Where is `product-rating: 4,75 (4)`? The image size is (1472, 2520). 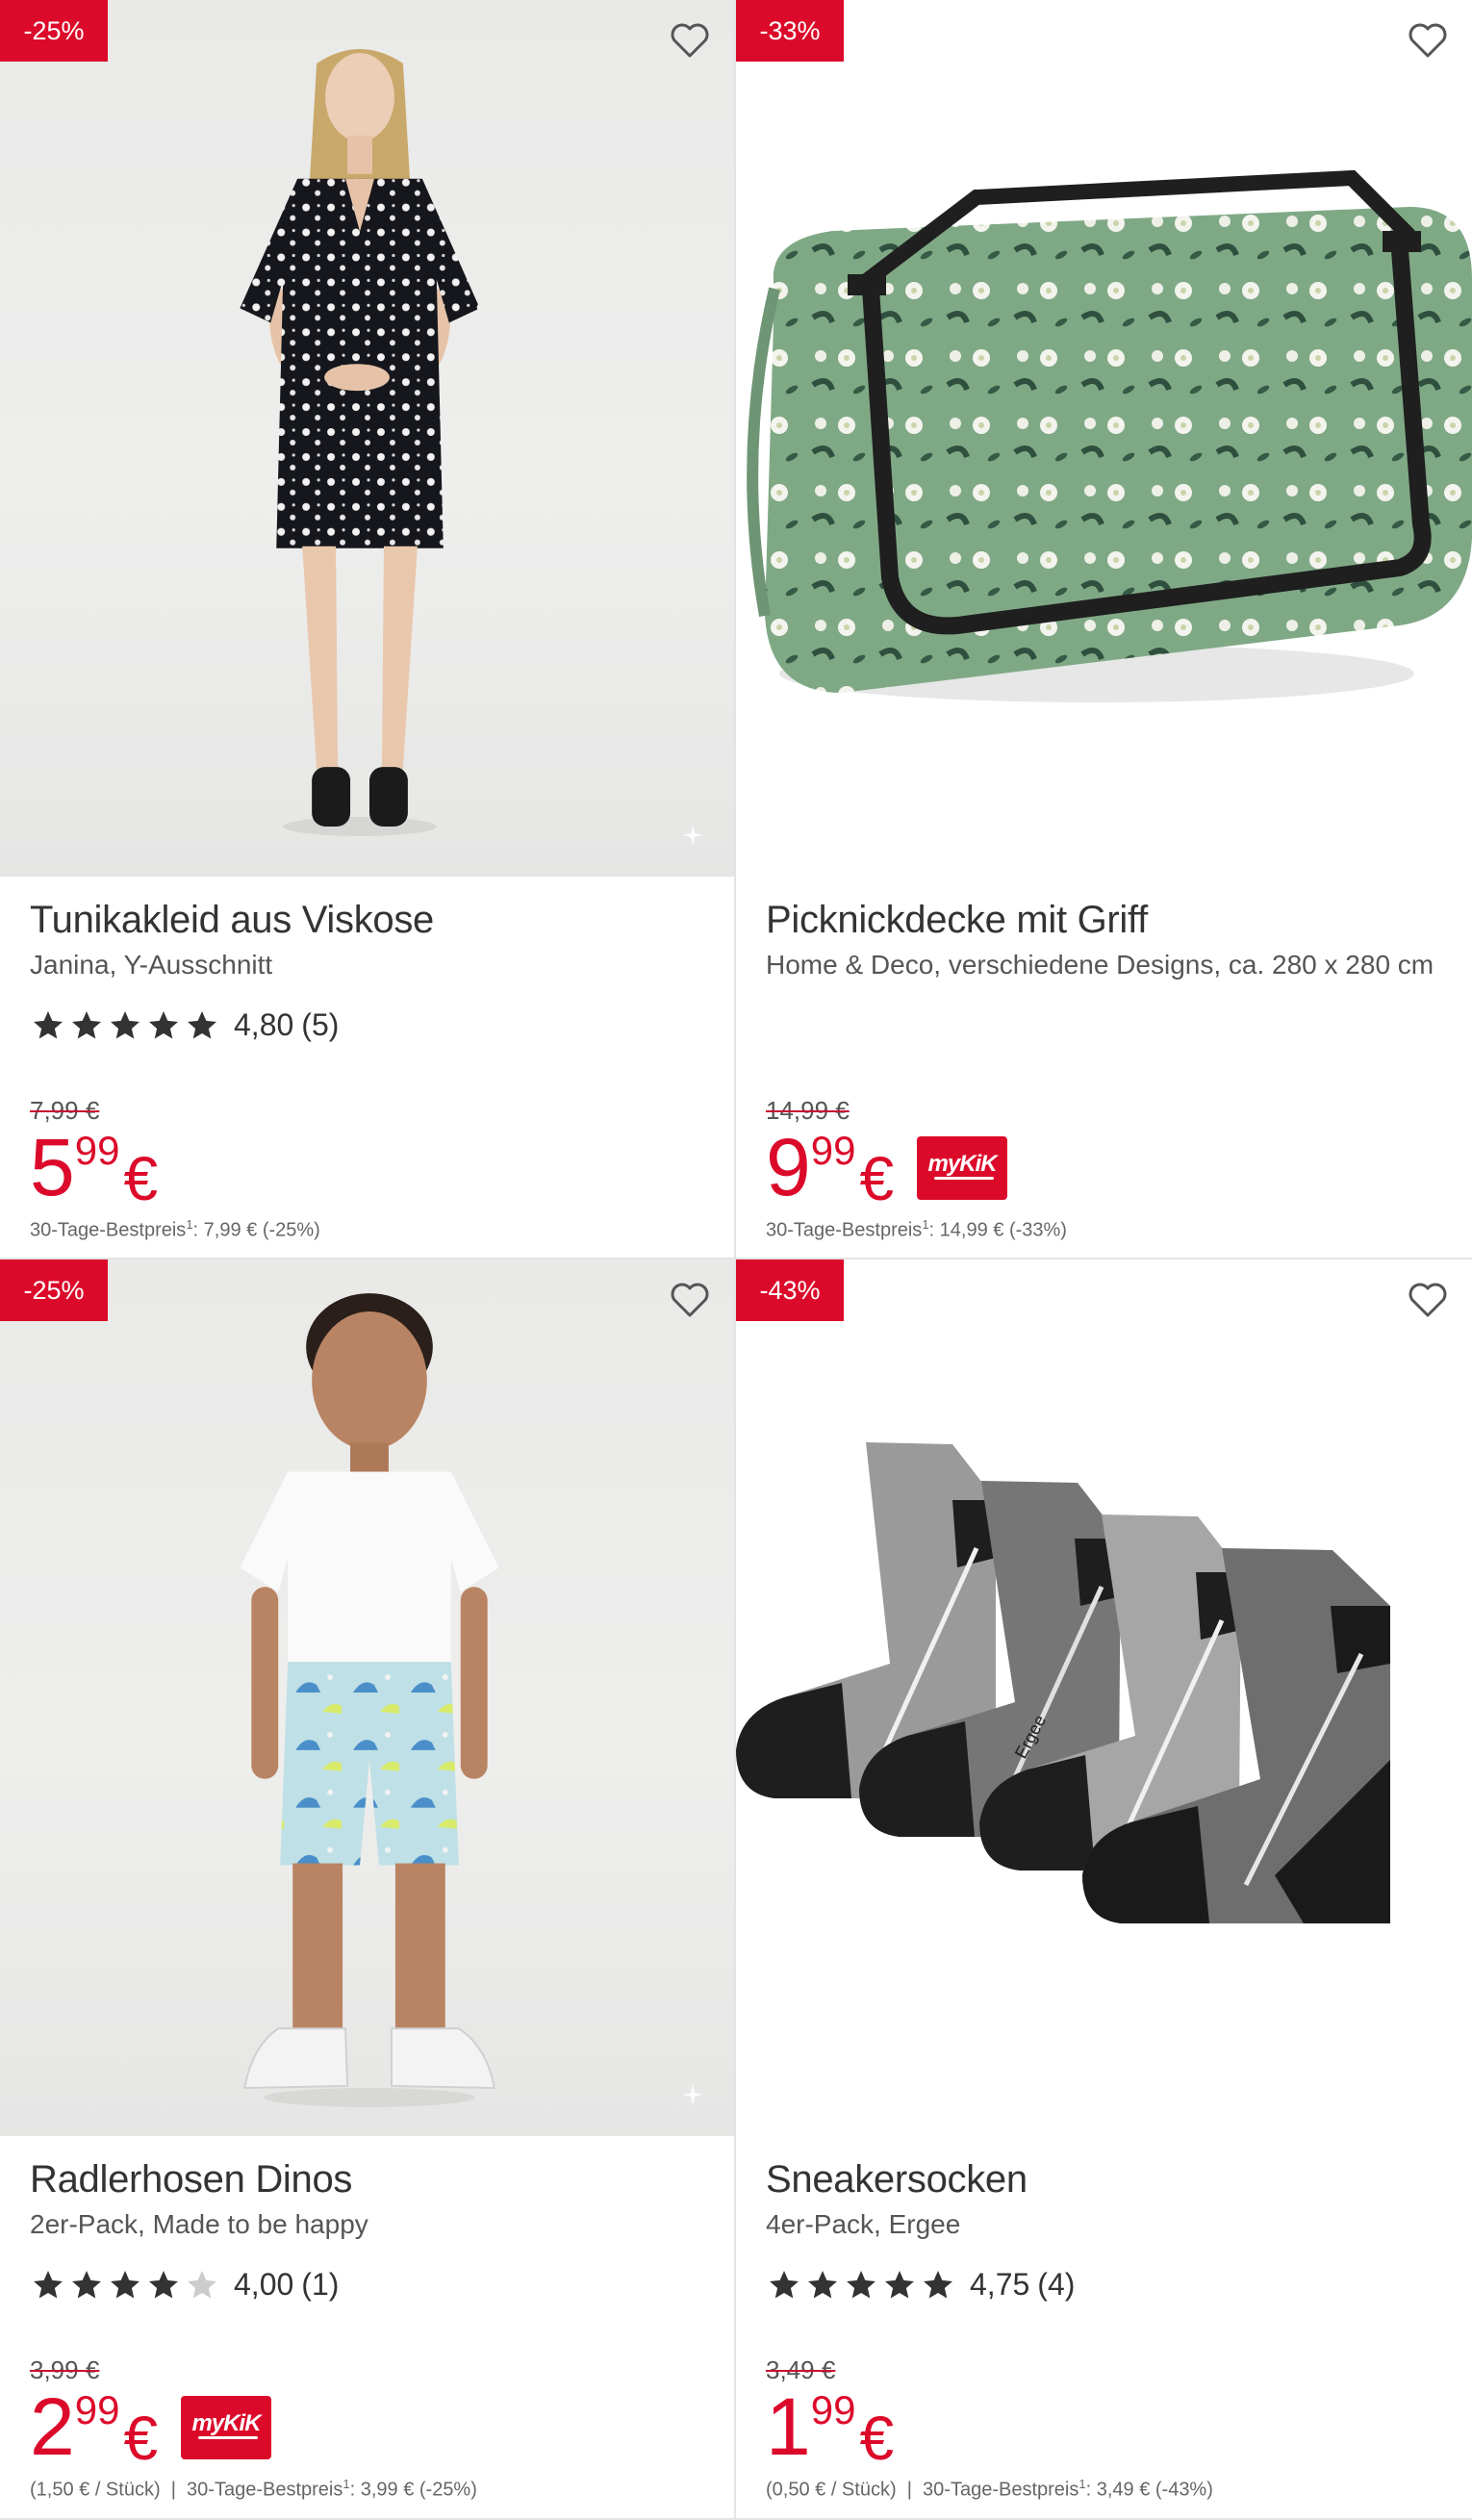
product-rating: 4,75 (4) is located at coordinates (920, 2285).